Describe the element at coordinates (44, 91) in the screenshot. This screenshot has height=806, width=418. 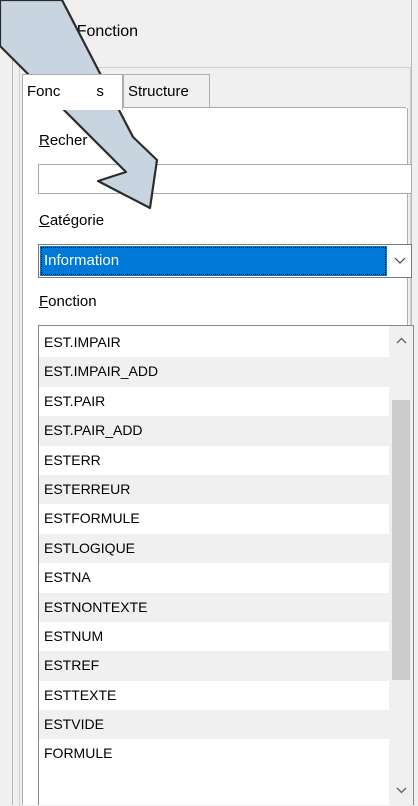
I see `tab-functions-label: Fonc` at that location.